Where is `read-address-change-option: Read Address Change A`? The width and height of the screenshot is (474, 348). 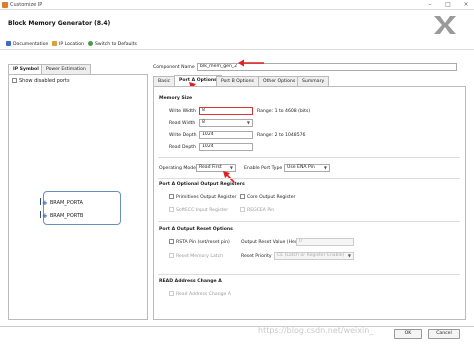
read-address-change-option: Read Address Change A is located at coordinates (200, 294).